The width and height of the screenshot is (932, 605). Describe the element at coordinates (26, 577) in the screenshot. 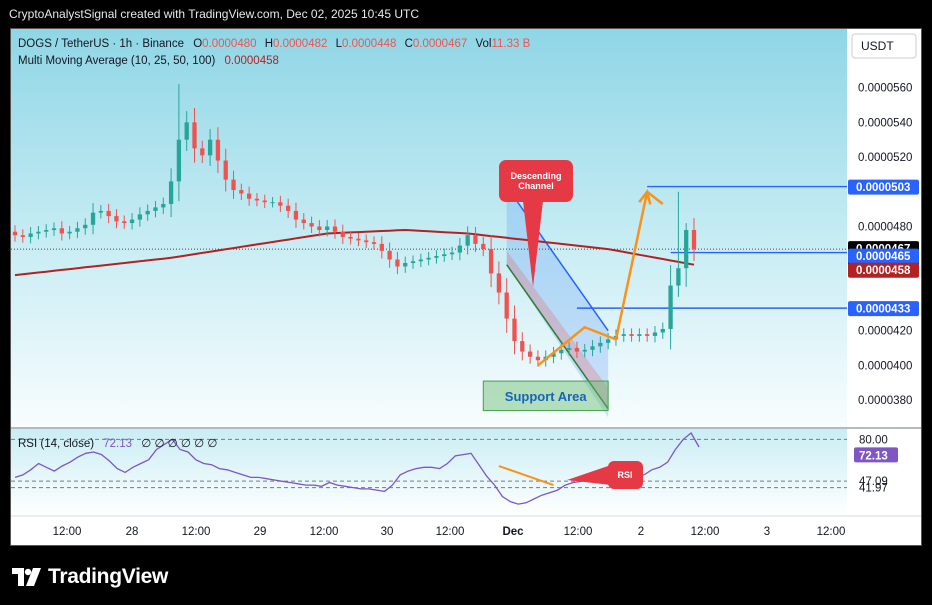

I see `tradingview-logo-icon` at that location.